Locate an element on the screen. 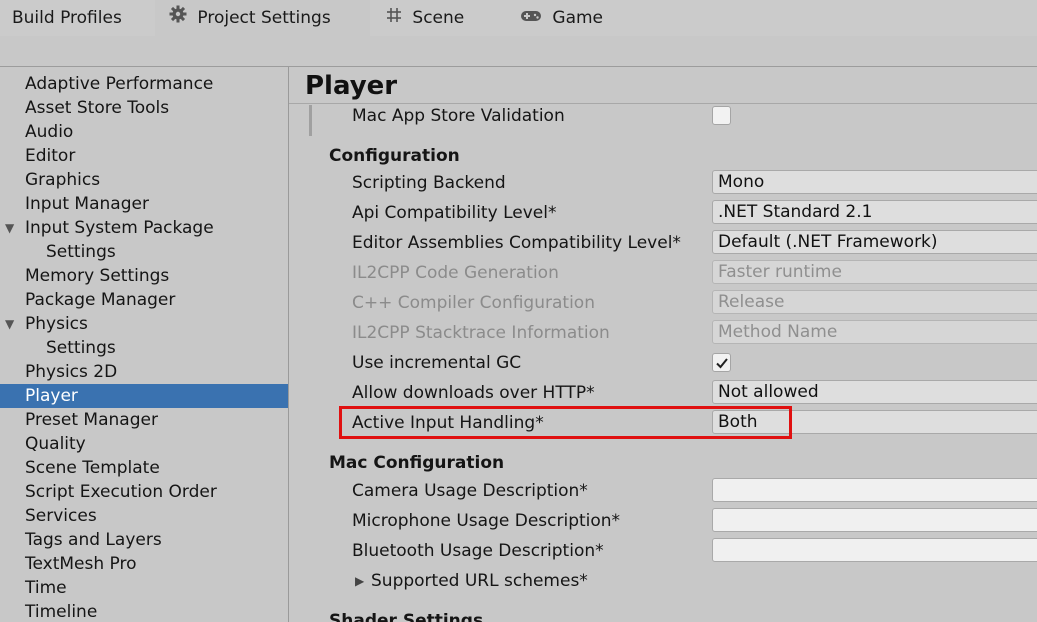  mac-configuration-heading: Mac Configuration is located at coordinates (417, 463).